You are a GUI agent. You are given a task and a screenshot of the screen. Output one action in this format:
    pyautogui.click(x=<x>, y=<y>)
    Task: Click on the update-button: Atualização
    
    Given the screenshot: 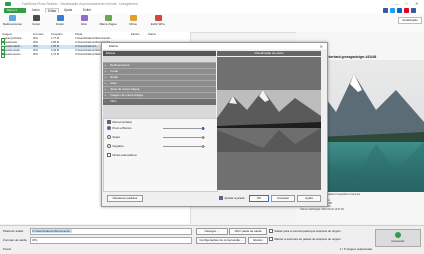 What is the action you would take?
    pyautogui.click(x=410, y=20)
    